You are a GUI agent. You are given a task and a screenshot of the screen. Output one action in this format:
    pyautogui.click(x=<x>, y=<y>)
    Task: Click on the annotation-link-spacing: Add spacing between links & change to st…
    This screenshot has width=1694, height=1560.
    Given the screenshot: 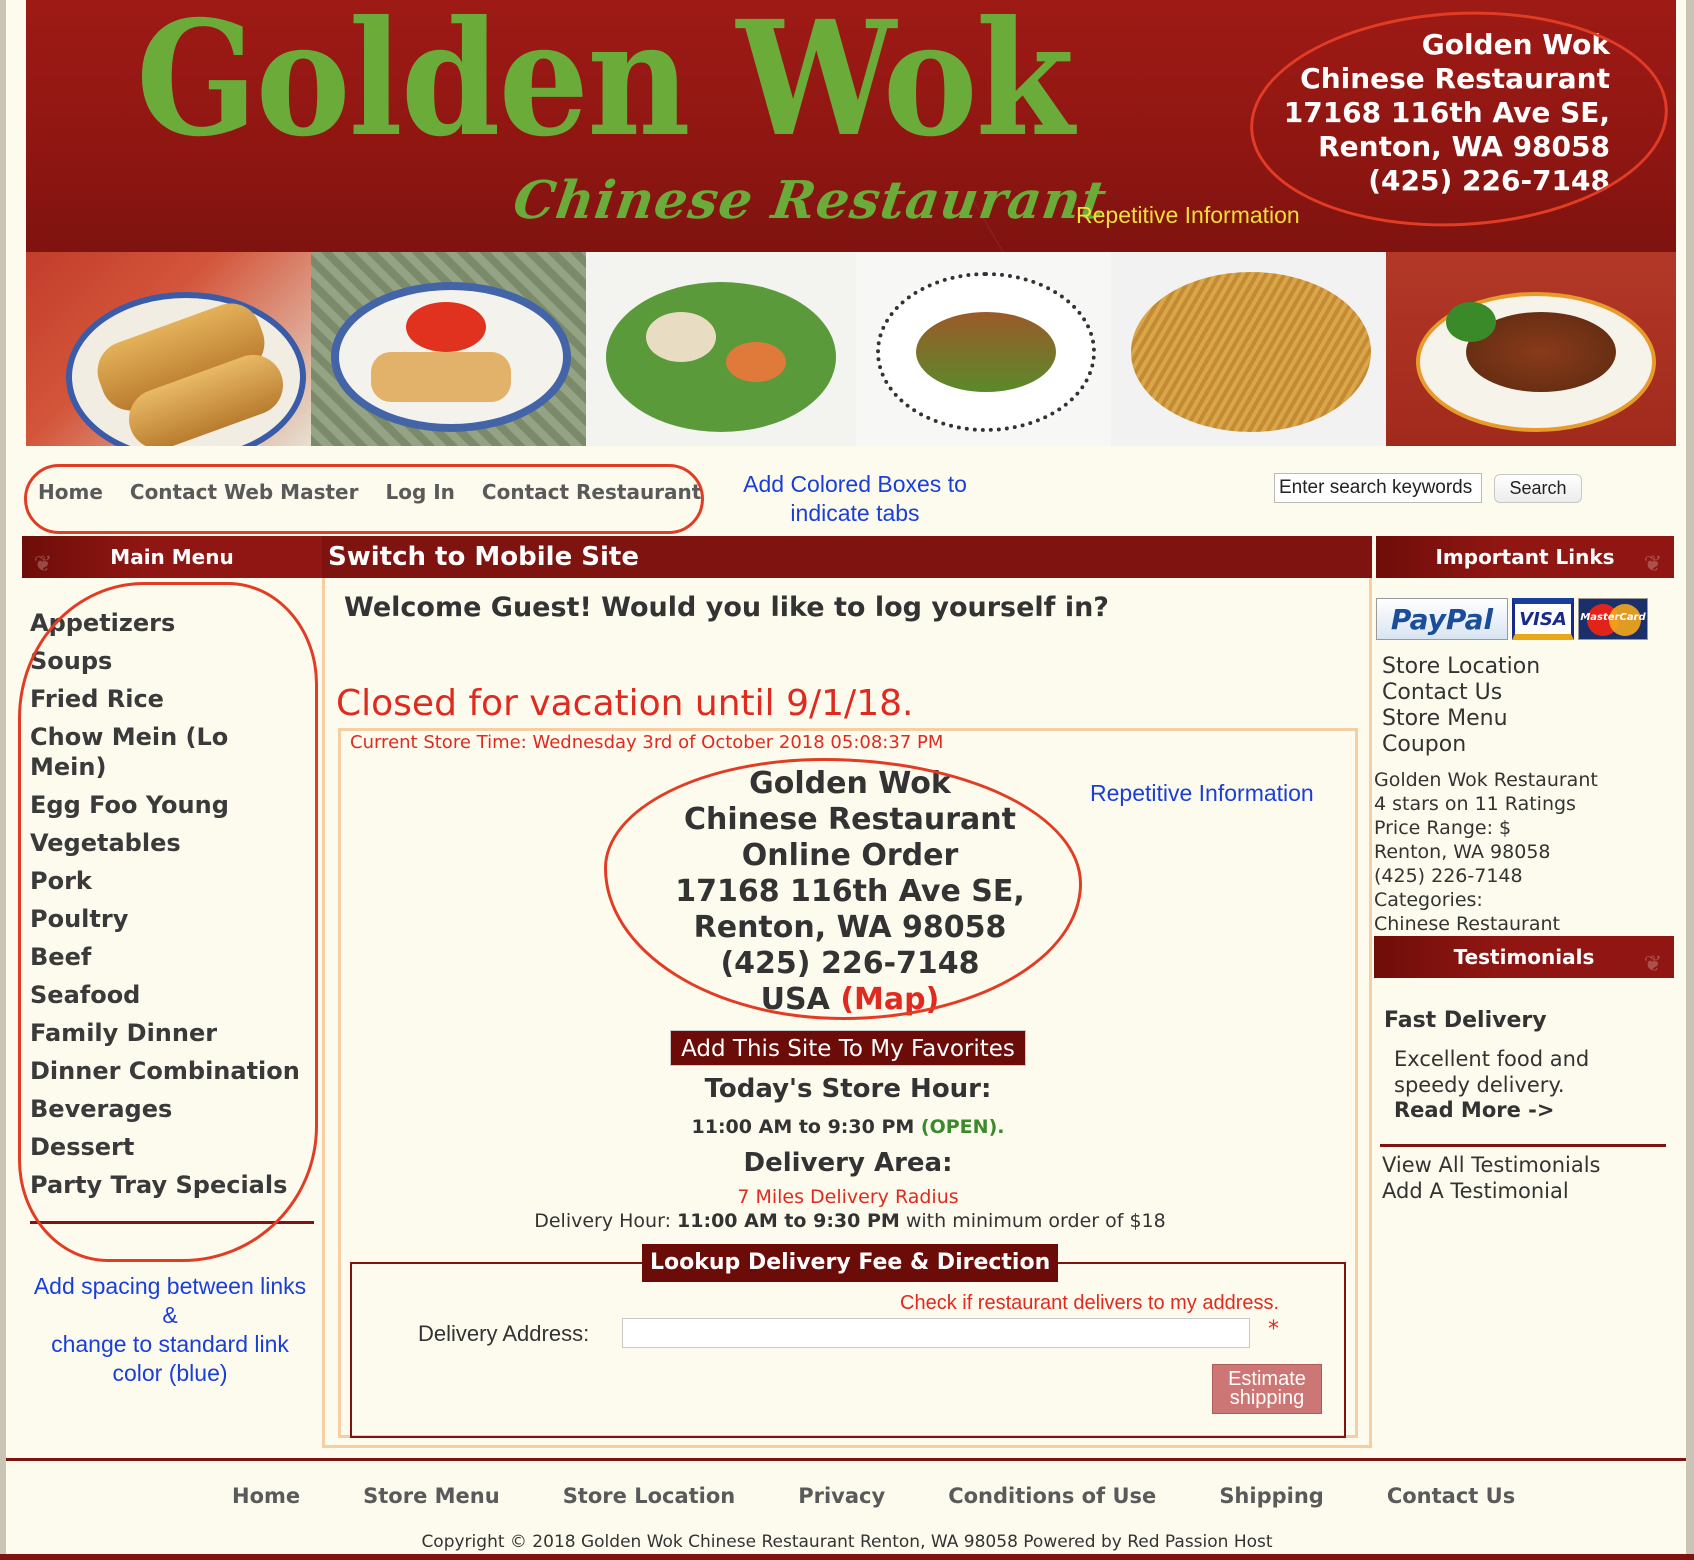 What is the action you would take?
    pyautogui.click(x=170, y=1330)
    